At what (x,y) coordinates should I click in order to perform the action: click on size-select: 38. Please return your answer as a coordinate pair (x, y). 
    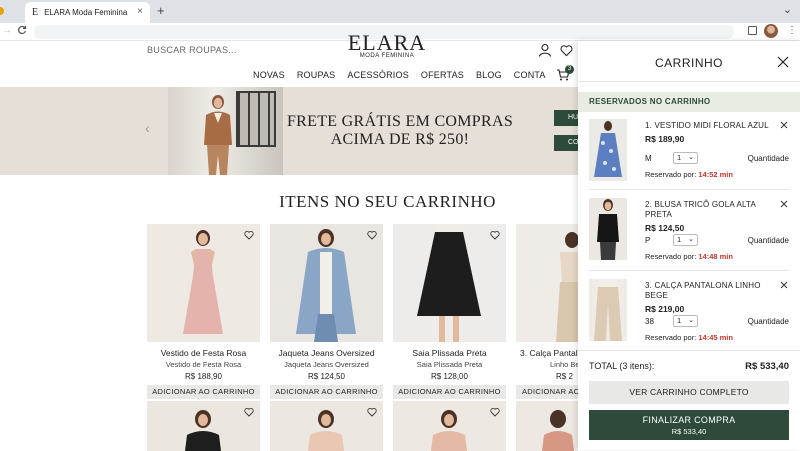
    Looking at the image, I should click on (649, 321).